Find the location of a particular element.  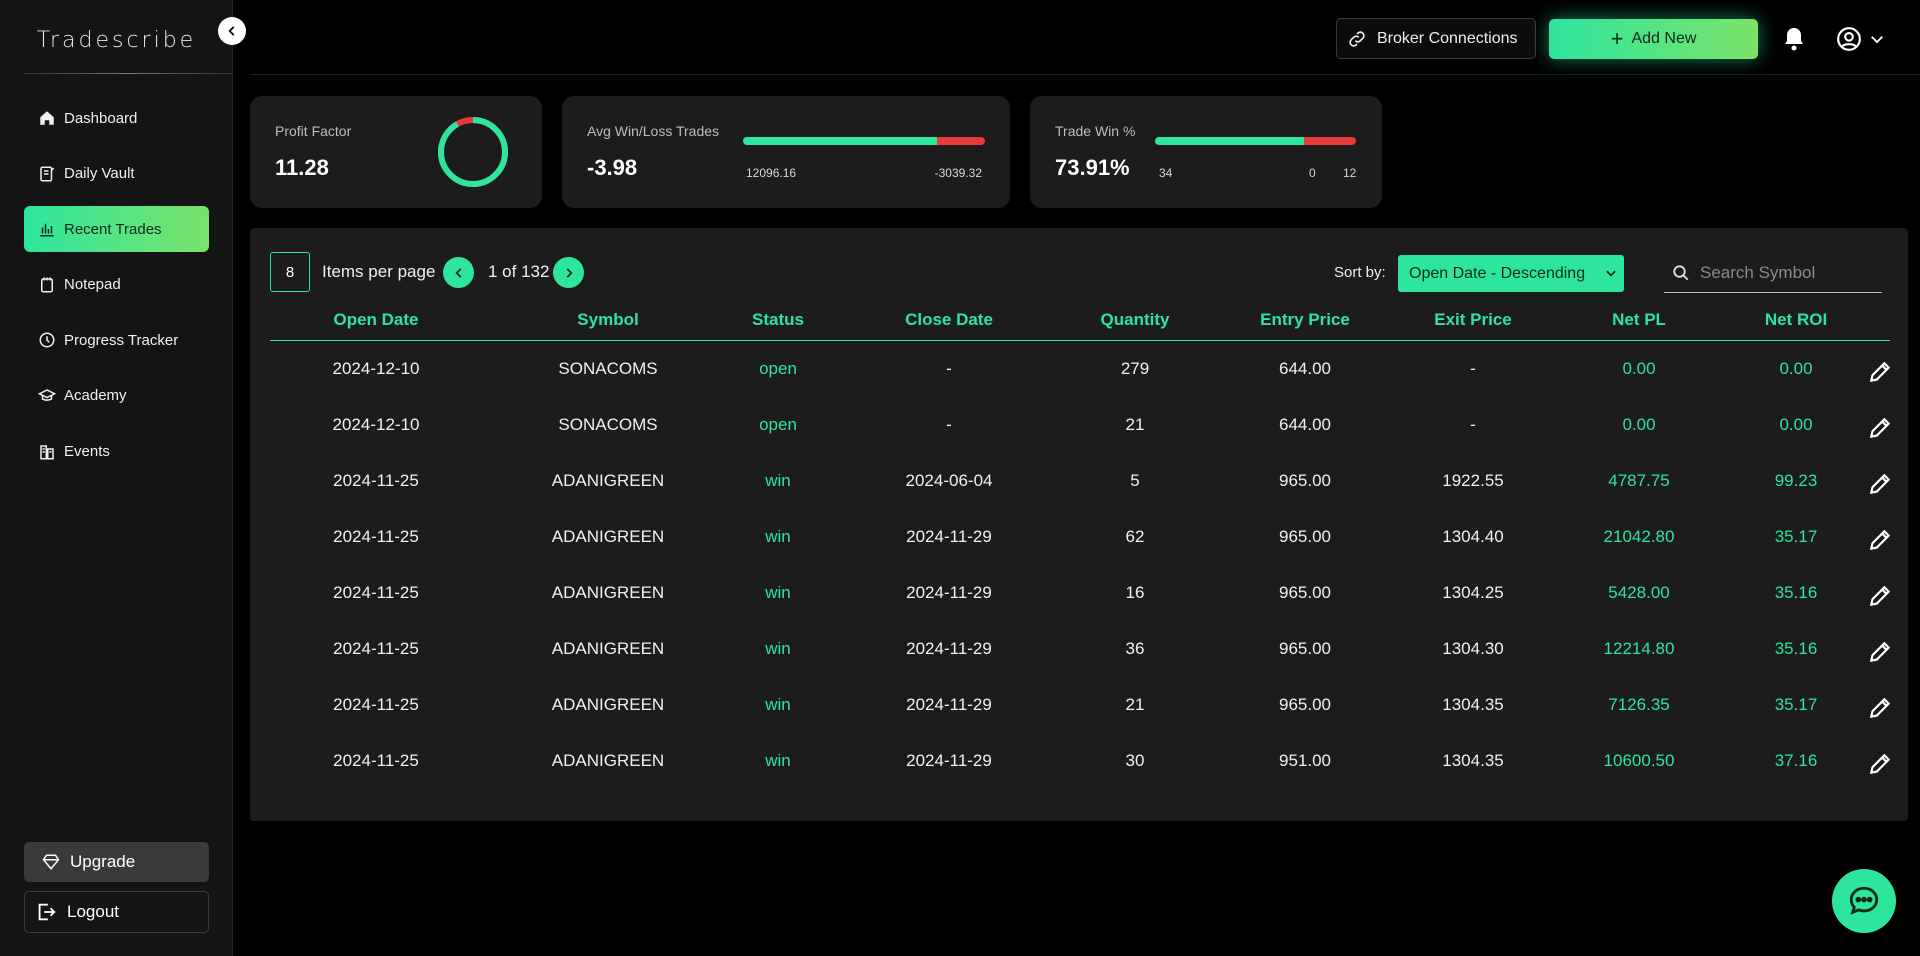

diamond-icon is located at coordinates (51, 862).